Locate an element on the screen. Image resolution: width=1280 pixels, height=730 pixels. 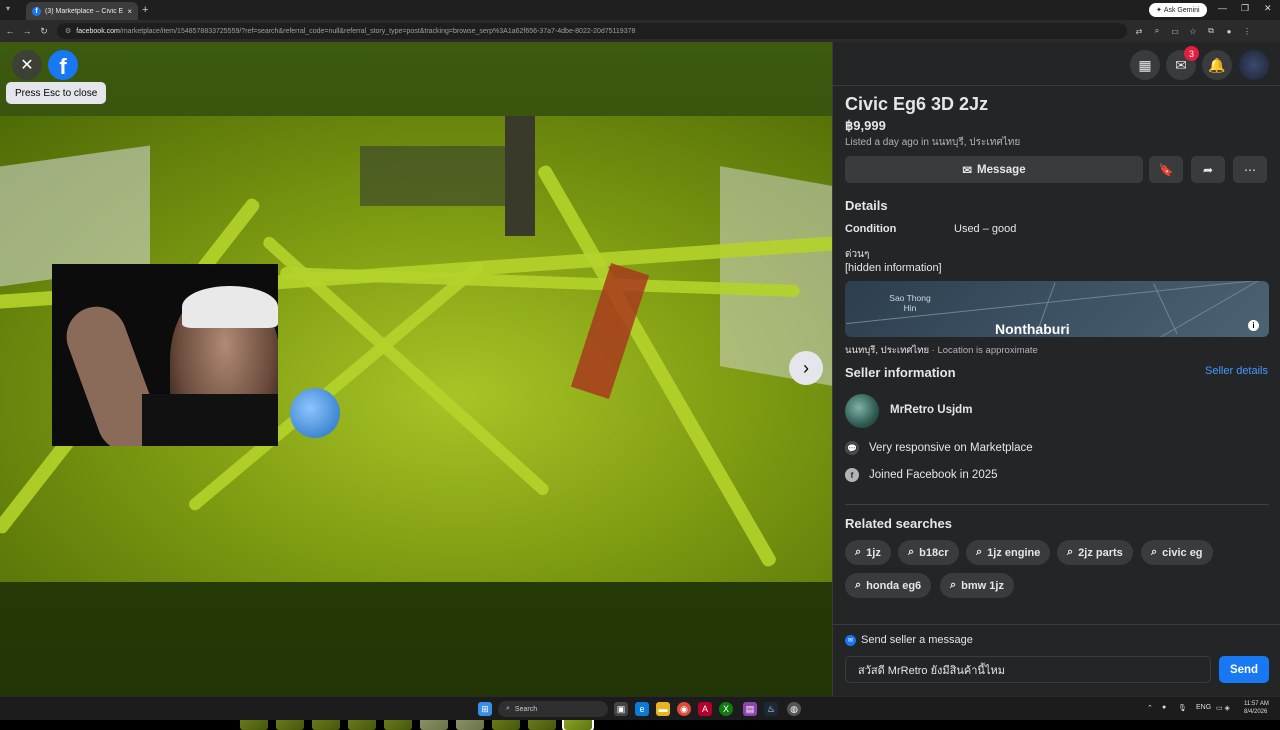
close-viewer-button: ✕ is located at coordinates (27, 65).